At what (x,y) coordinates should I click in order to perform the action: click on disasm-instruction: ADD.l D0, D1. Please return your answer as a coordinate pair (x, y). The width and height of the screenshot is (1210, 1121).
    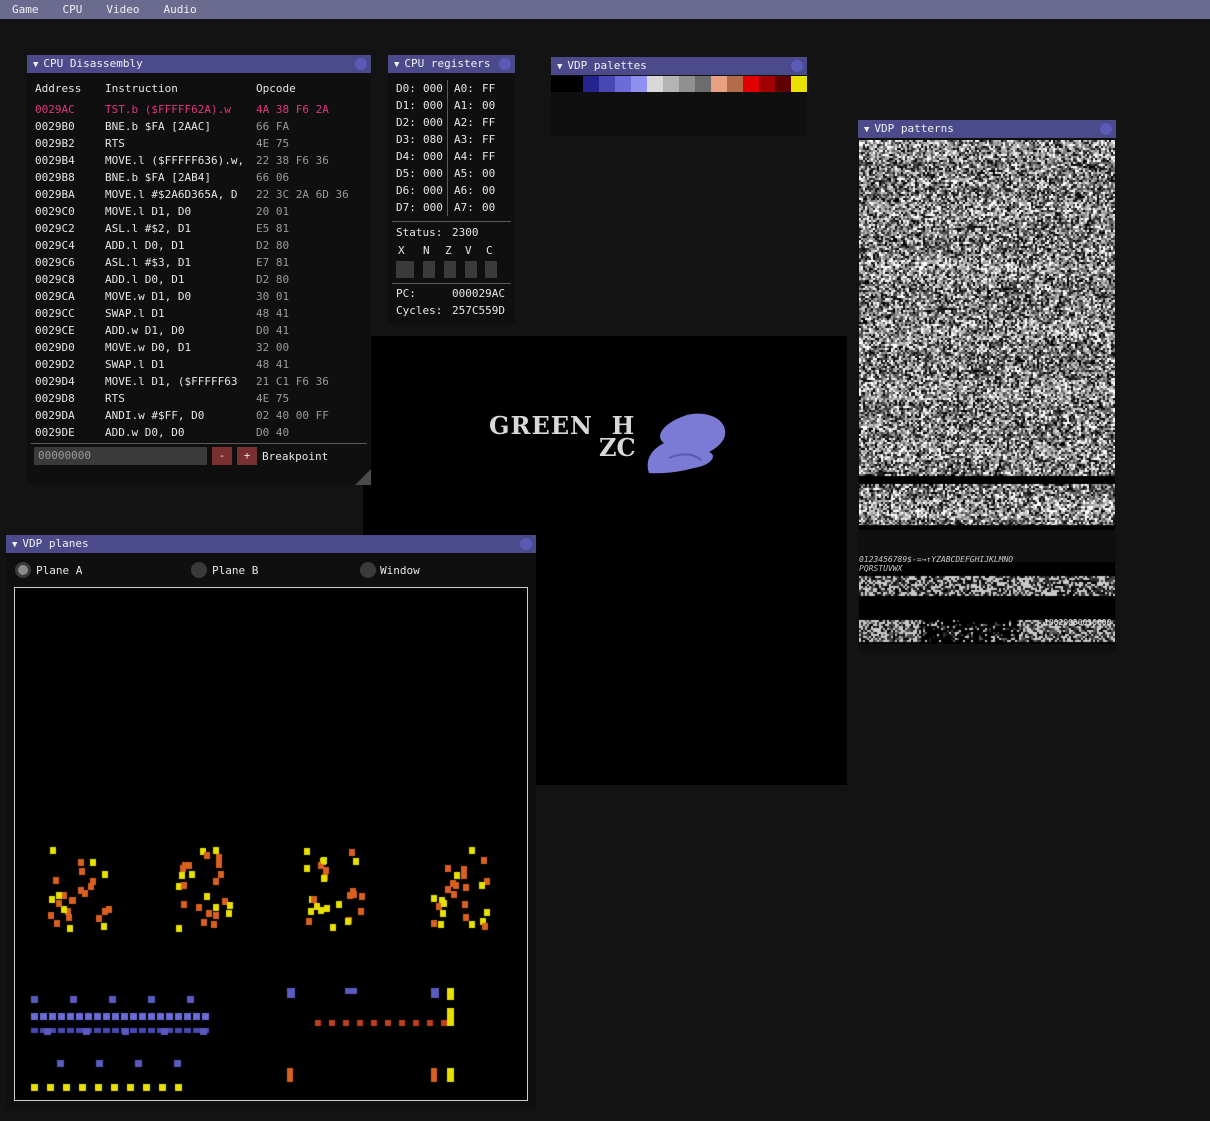
    Looking at the image, I should click on (144, 279).